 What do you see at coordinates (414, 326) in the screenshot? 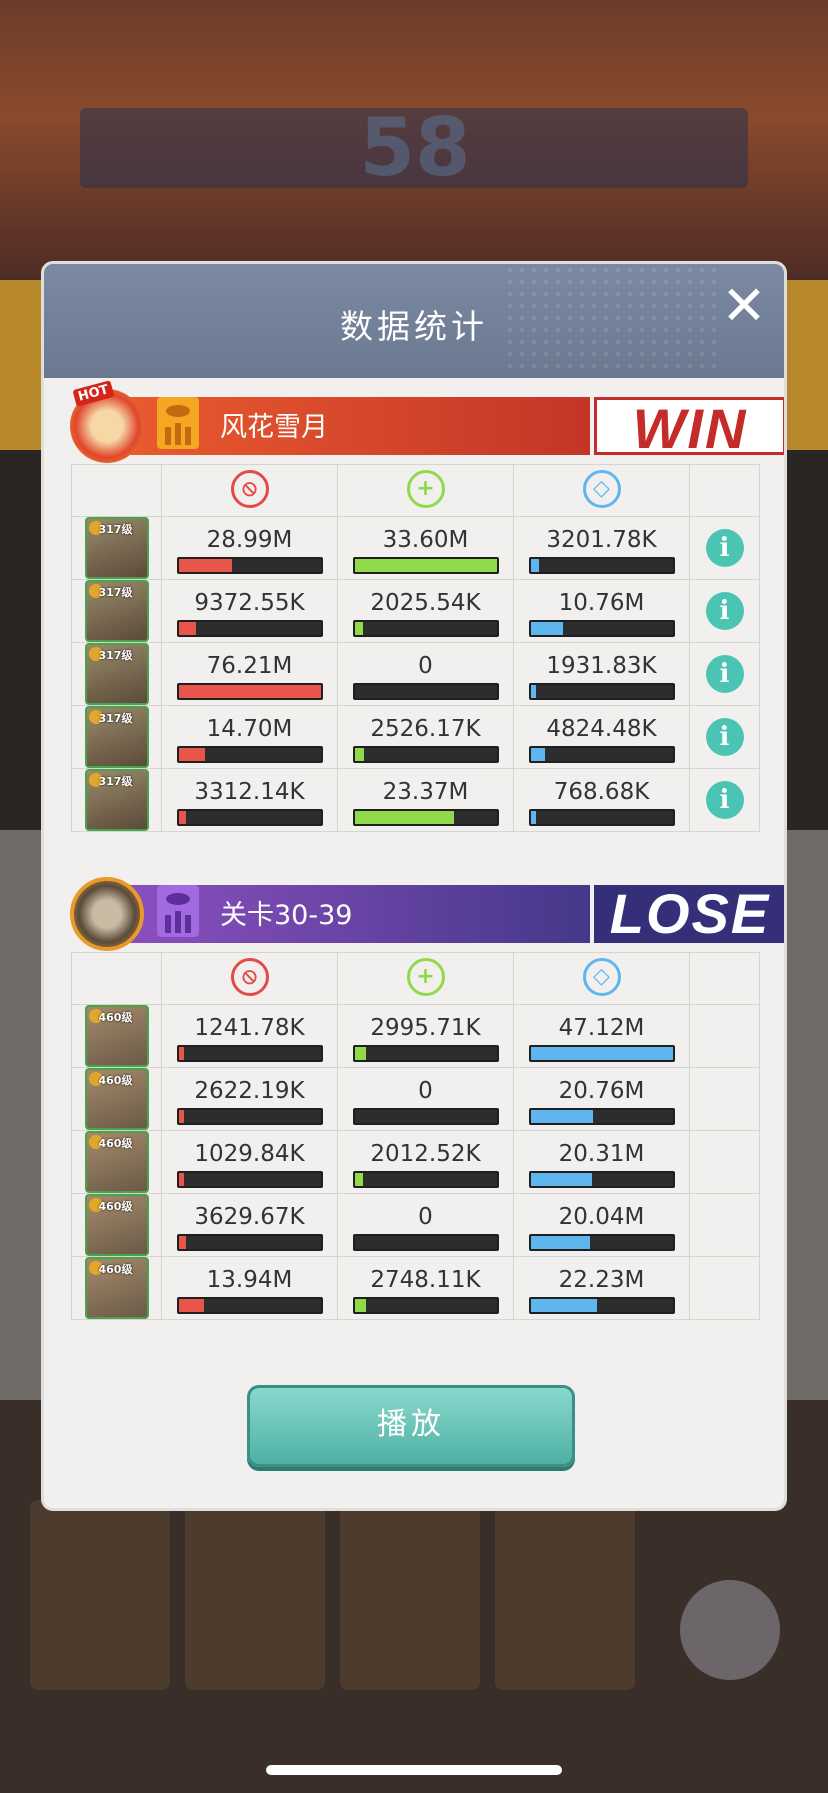
I see `modal-title: 数据统计` at bounding box center [414, 326].